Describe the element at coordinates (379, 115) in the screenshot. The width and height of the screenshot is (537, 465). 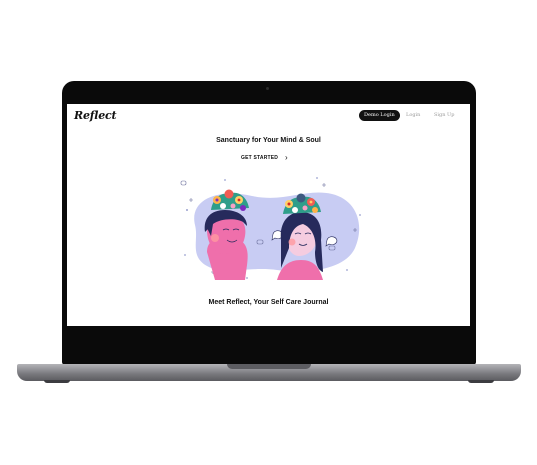
I see `demo-login-button: Demo Login` at that location.